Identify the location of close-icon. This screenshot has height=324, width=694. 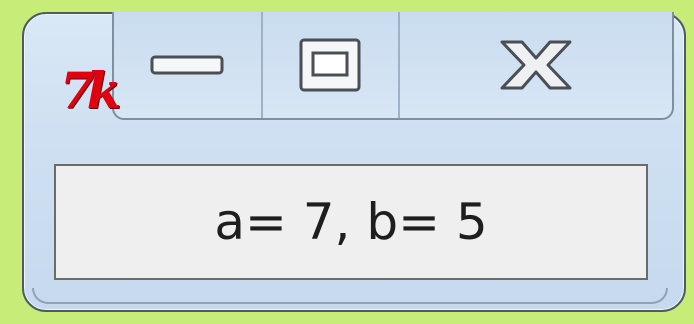
(536, 65).